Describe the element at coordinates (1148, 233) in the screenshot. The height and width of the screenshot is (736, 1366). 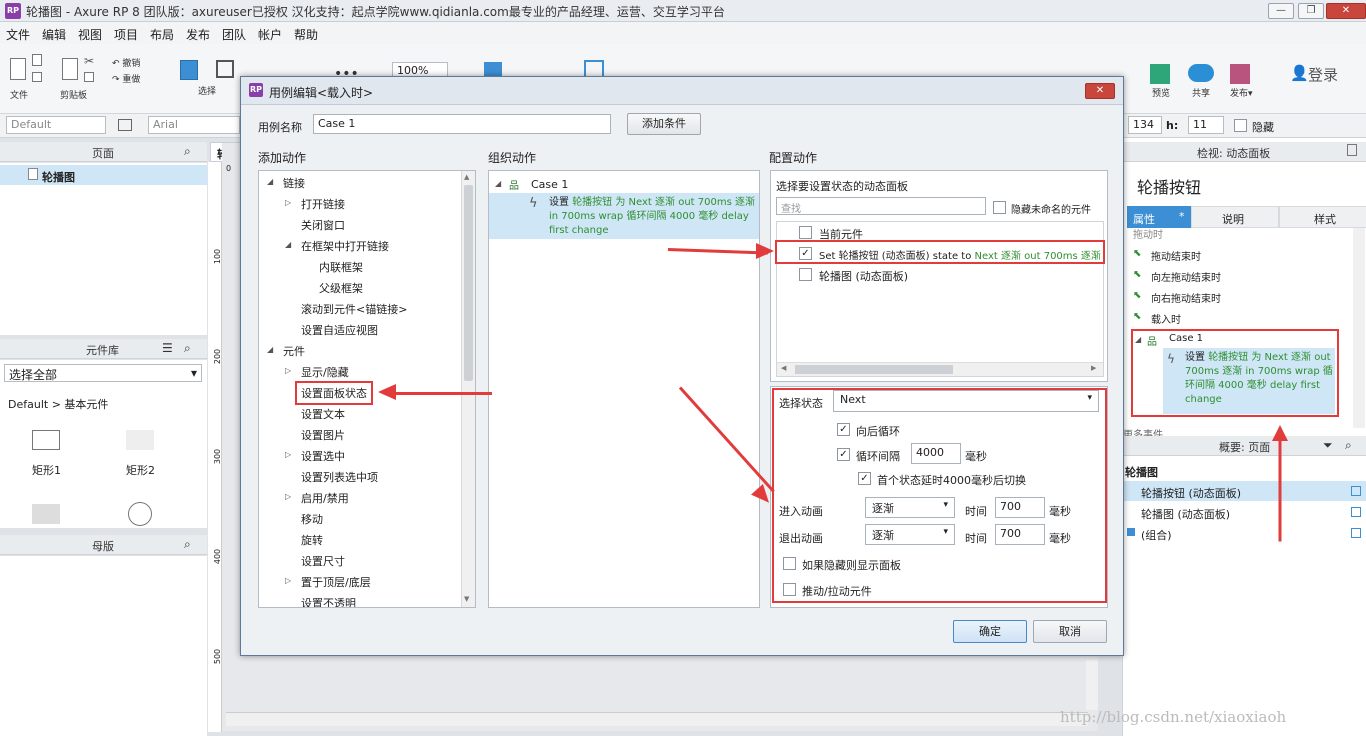
I see `event-drag: 拖动时` at that location.